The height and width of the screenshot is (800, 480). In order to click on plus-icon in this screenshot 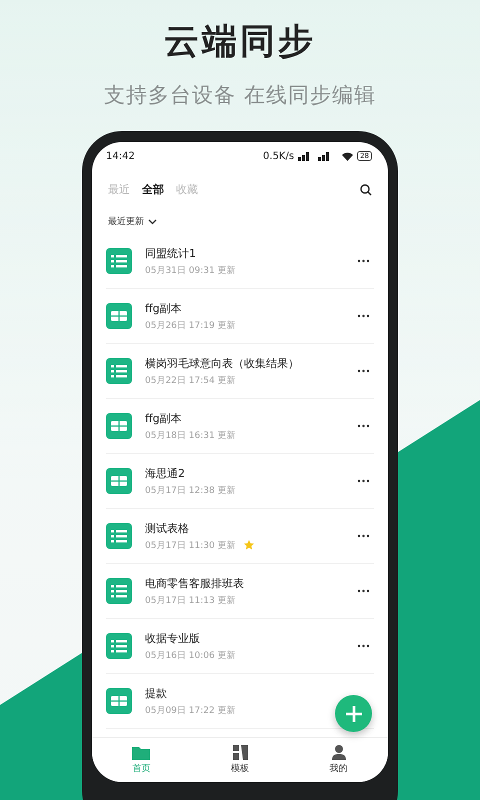, I will do `click(353, 713)`.